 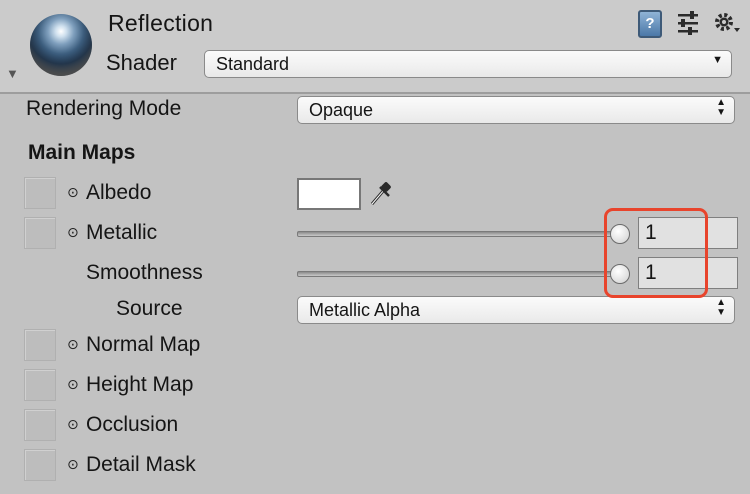 I want to click on source-label: Source, so click(x=149, y=308).